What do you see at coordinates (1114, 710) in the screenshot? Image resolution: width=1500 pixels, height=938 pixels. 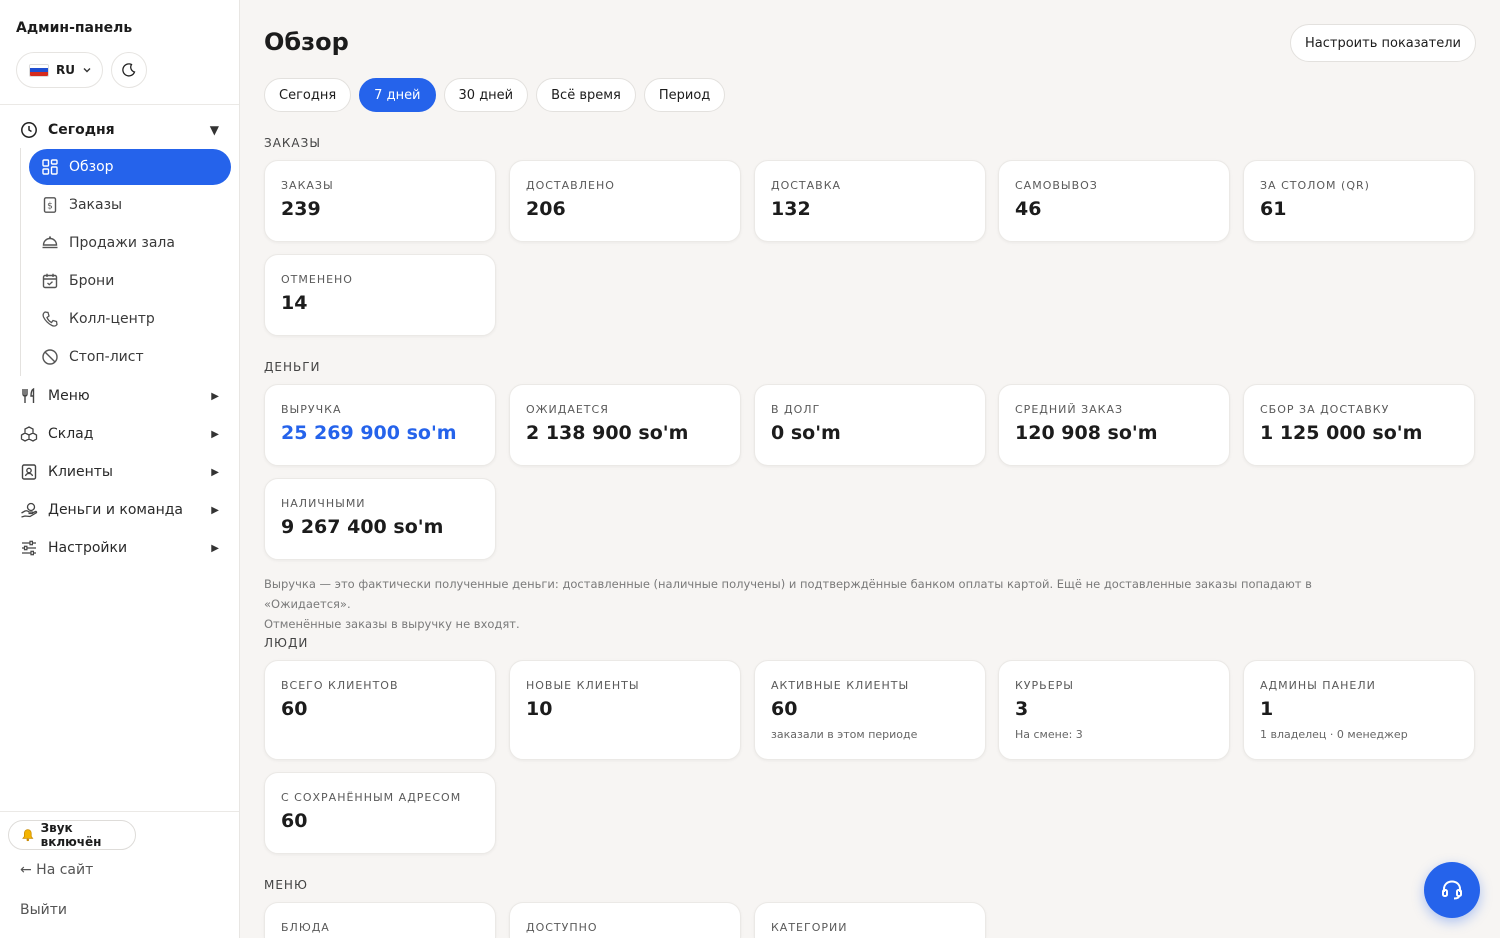 I see `stat-card-couriers: КУРЬЕРЫ 3 На смене: 3` at bounding box center [1114, 710].